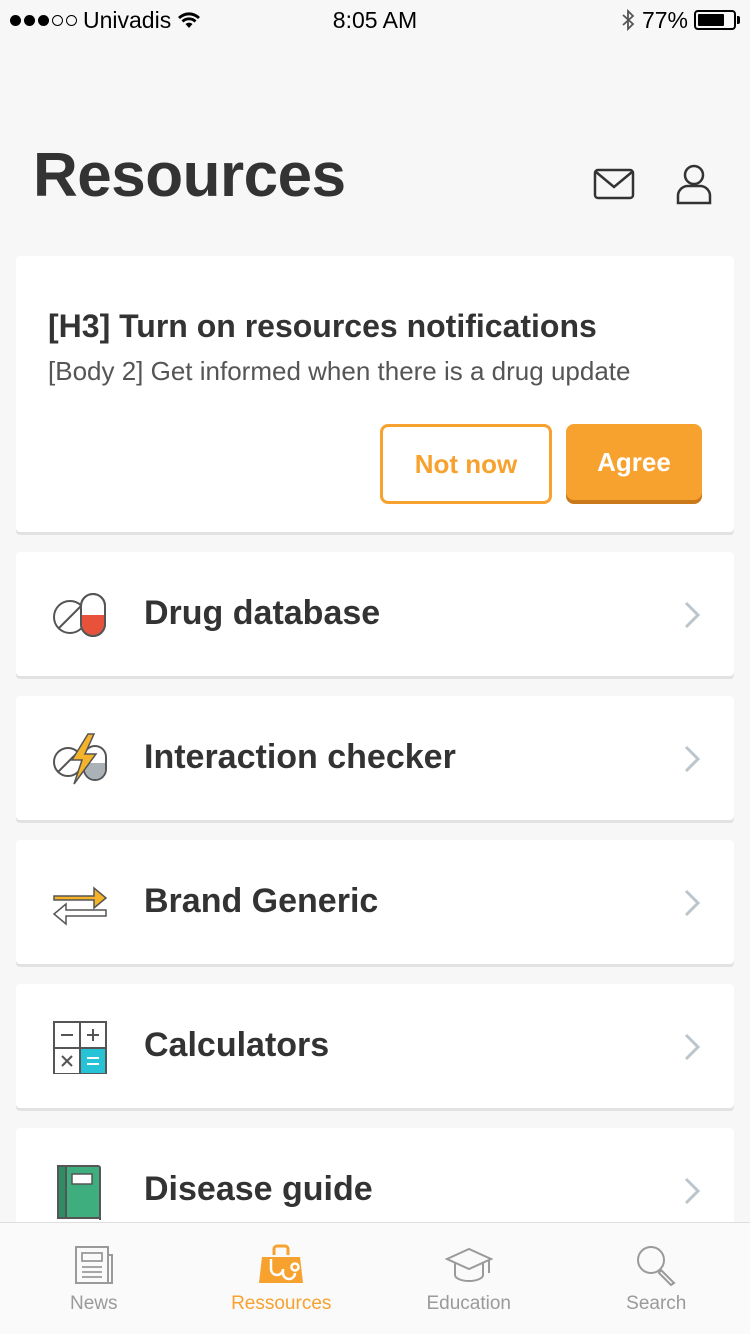  Describe the element at coordinates (258, 1189) in the screenshot. I see `resource-label: Disease guide` at that location.